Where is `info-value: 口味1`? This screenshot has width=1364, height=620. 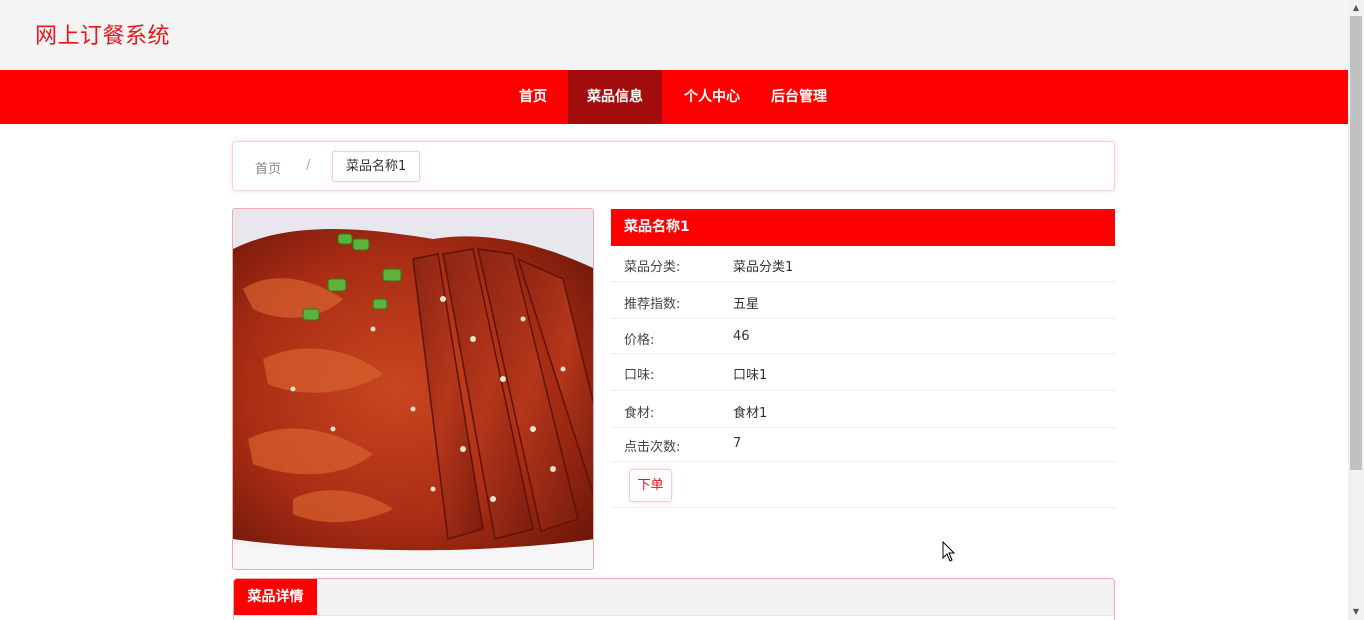 info-value: 口味1 is located at coordinates (750, 375).